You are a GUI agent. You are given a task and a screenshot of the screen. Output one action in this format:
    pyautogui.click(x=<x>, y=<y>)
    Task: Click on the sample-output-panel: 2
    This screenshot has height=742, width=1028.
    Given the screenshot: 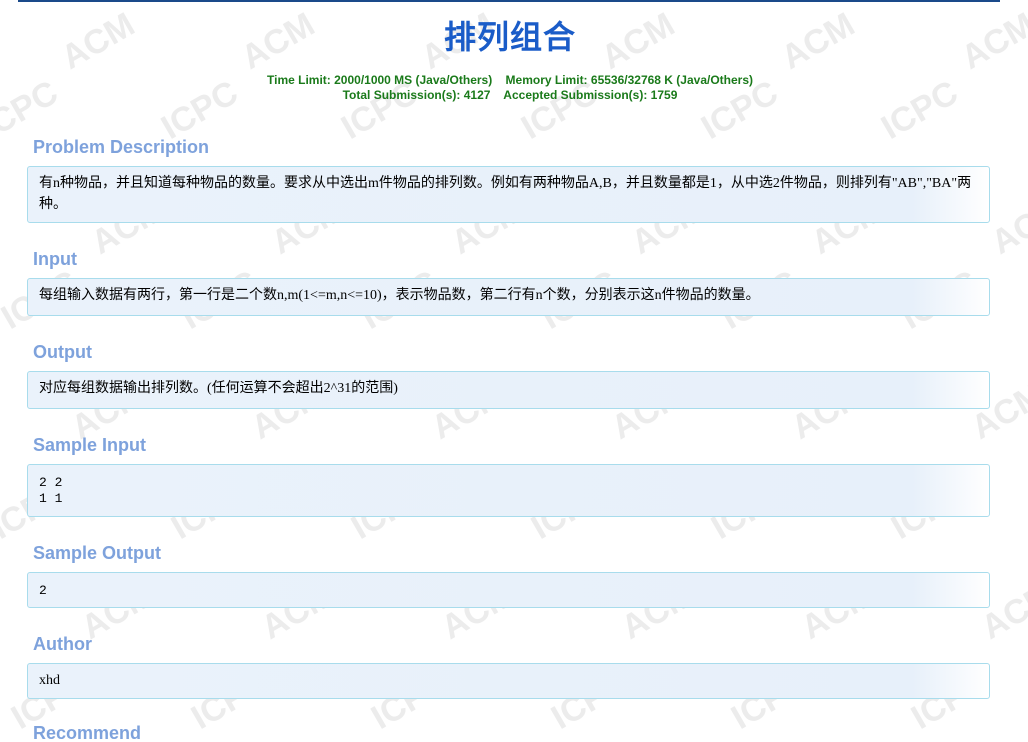 What is the action you would take?
    pyautogui.click(x=508, y=590)
    